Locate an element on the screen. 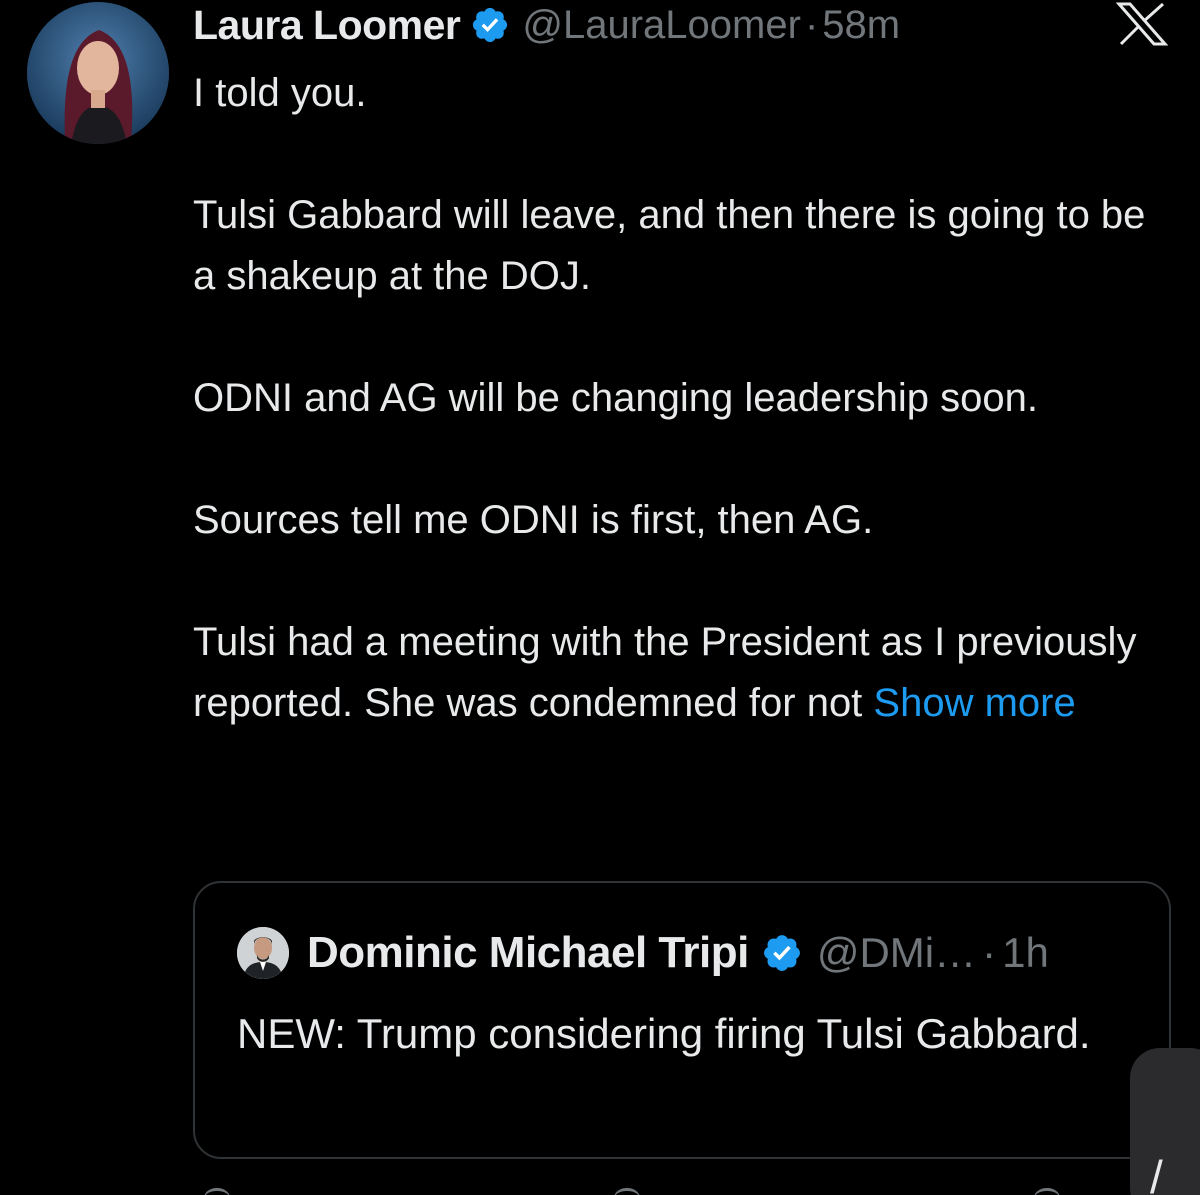 The width and height of the screenshot is (1200, 1195). quoted-tweet-header: Dominic Michael Tripi @DMi… · 1h is located at coordinates (643, 953).